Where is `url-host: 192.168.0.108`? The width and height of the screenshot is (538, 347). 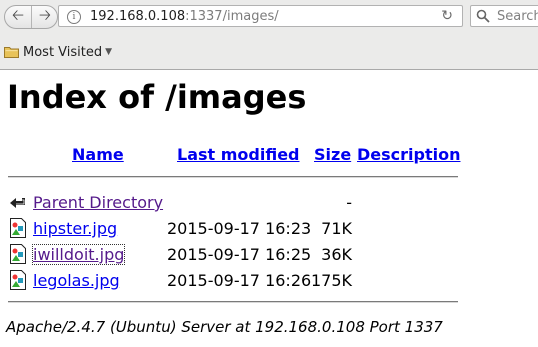 url-host: 192.168.0.108 is located at coordinates (138, 16).